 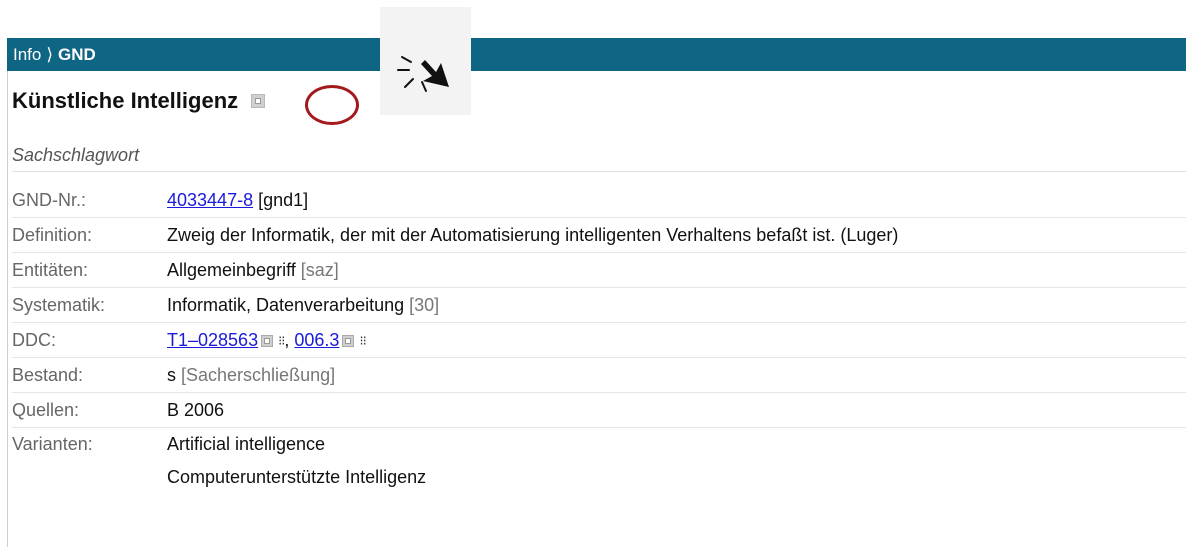 What do you see at coordinates (286, 304) in the screenshot?
I see `systematik-value: Informatik, Datenverarbeitung` at bounding box center [286, 304].